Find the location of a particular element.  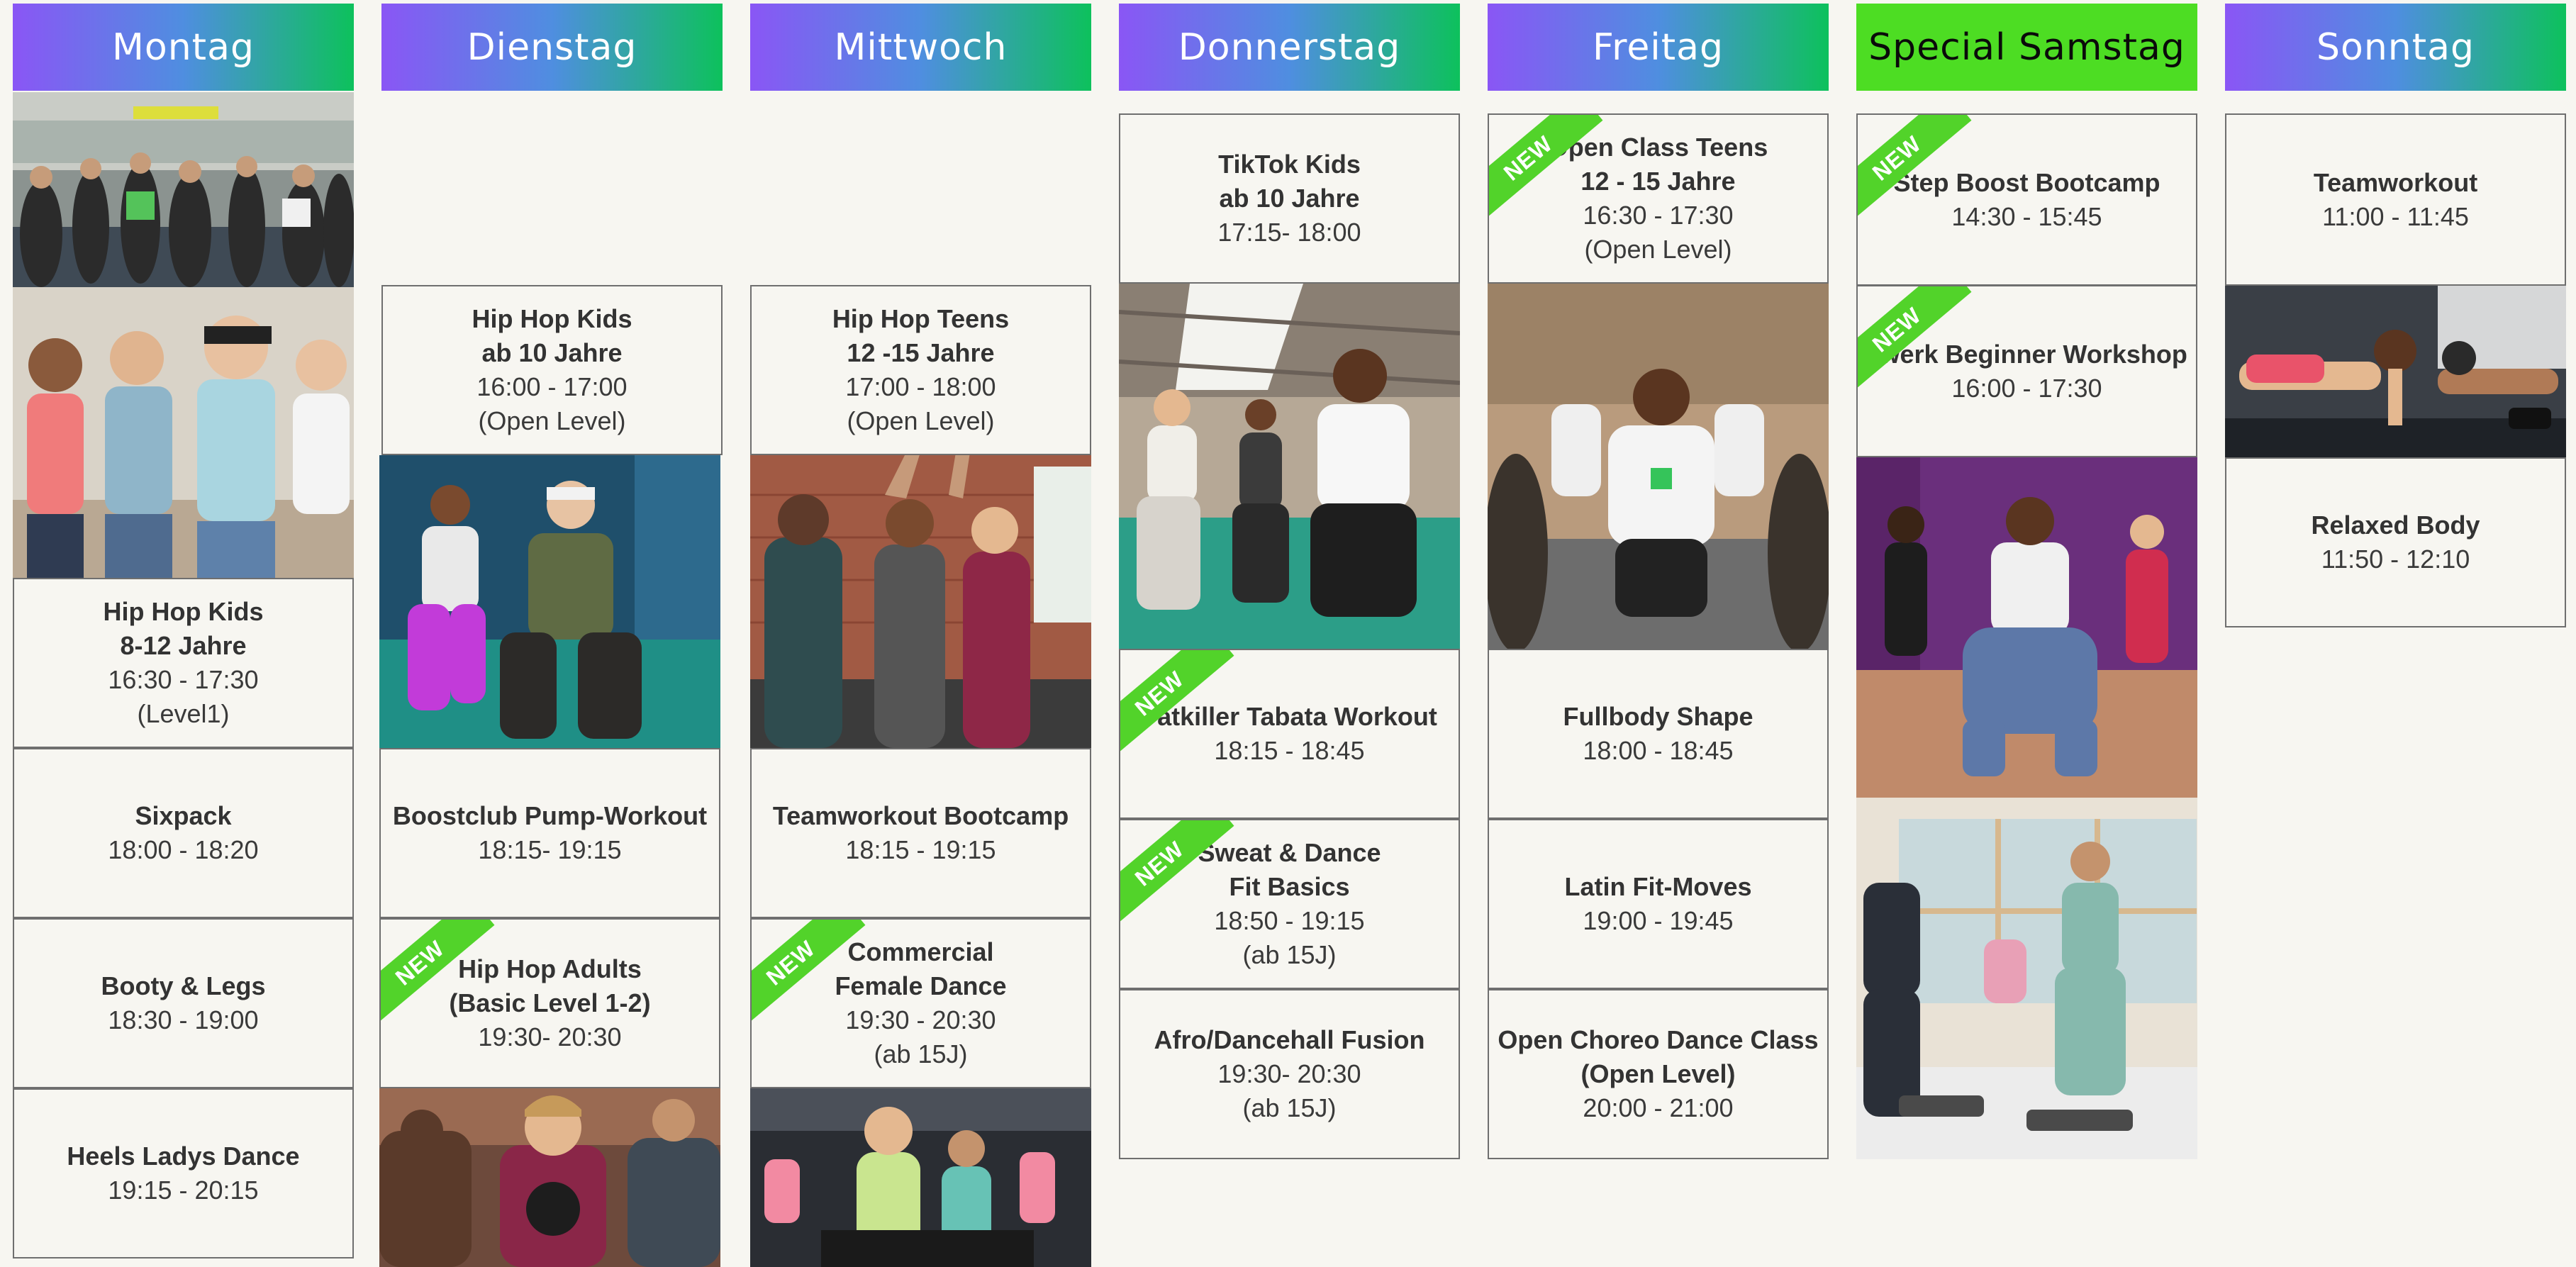

class-card: NEW Step Boost Bootcamp 14:30 - 15:45 is located at coordinates (2027, 199).